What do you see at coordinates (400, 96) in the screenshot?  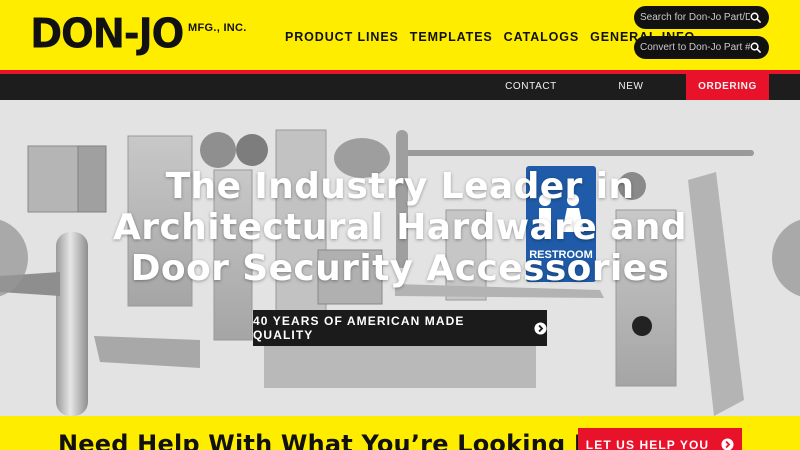 I see `utility-nav: CONTACT US NEW PRODUCTS ORDERING` at bounding box center [400, 96].